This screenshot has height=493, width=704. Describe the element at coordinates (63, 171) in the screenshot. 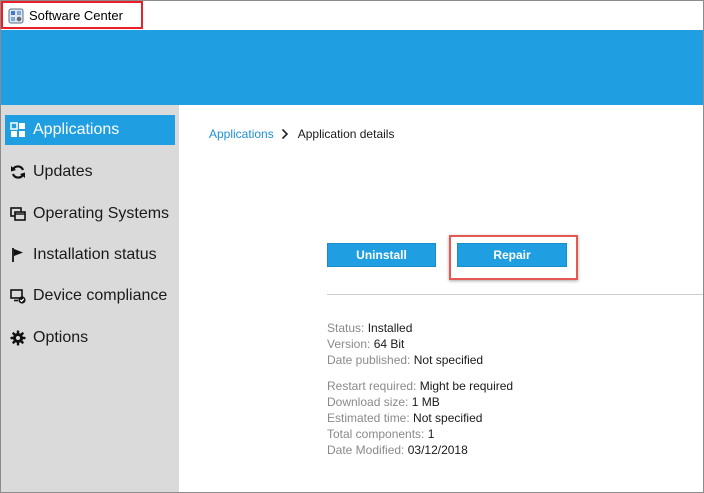

I see `sidebar-item-label: Updates` at that location.